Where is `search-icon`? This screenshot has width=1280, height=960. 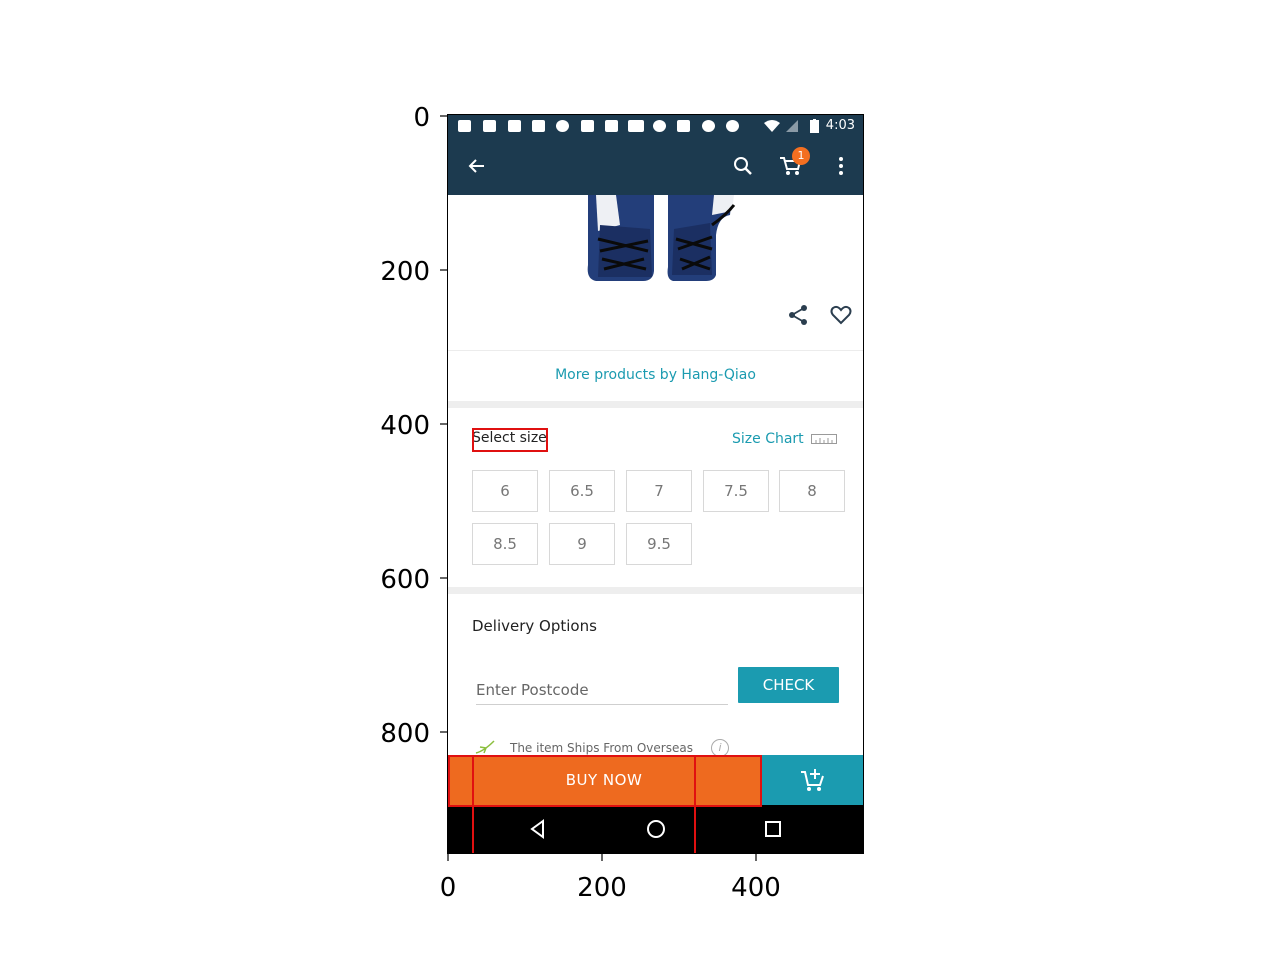 search-icon is located at coordinates (743, 166).